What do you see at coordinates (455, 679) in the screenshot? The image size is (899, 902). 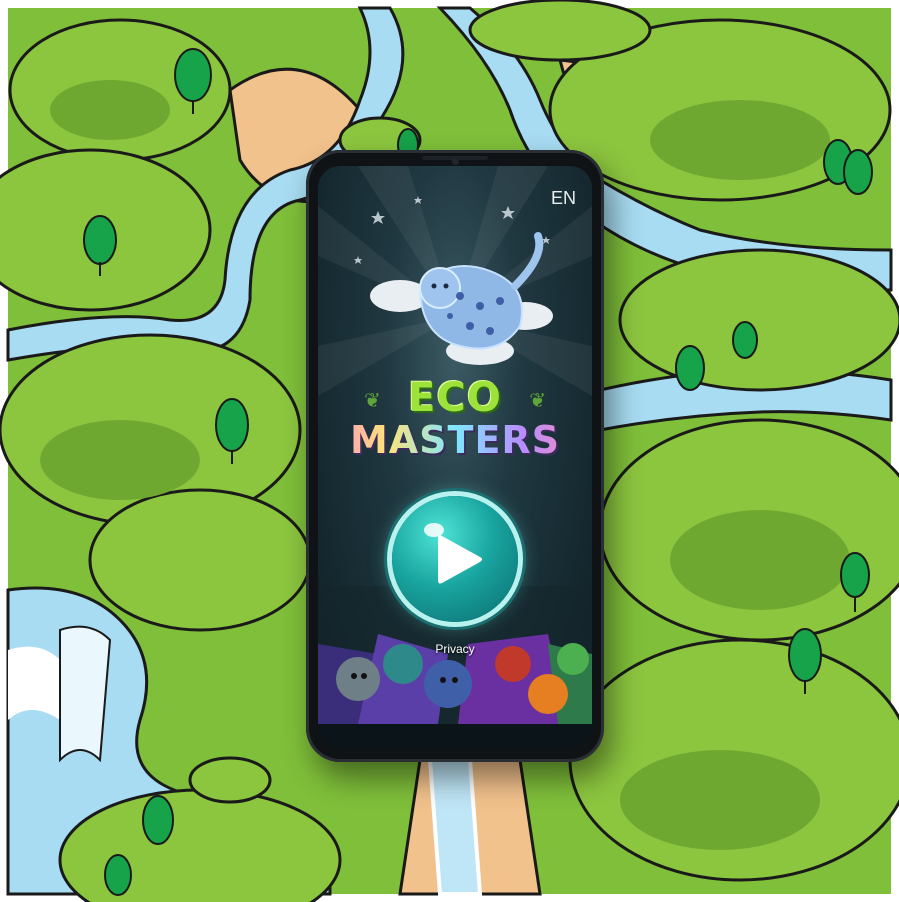 I see `animal-characters-banner` at bounding box center [455, 679].